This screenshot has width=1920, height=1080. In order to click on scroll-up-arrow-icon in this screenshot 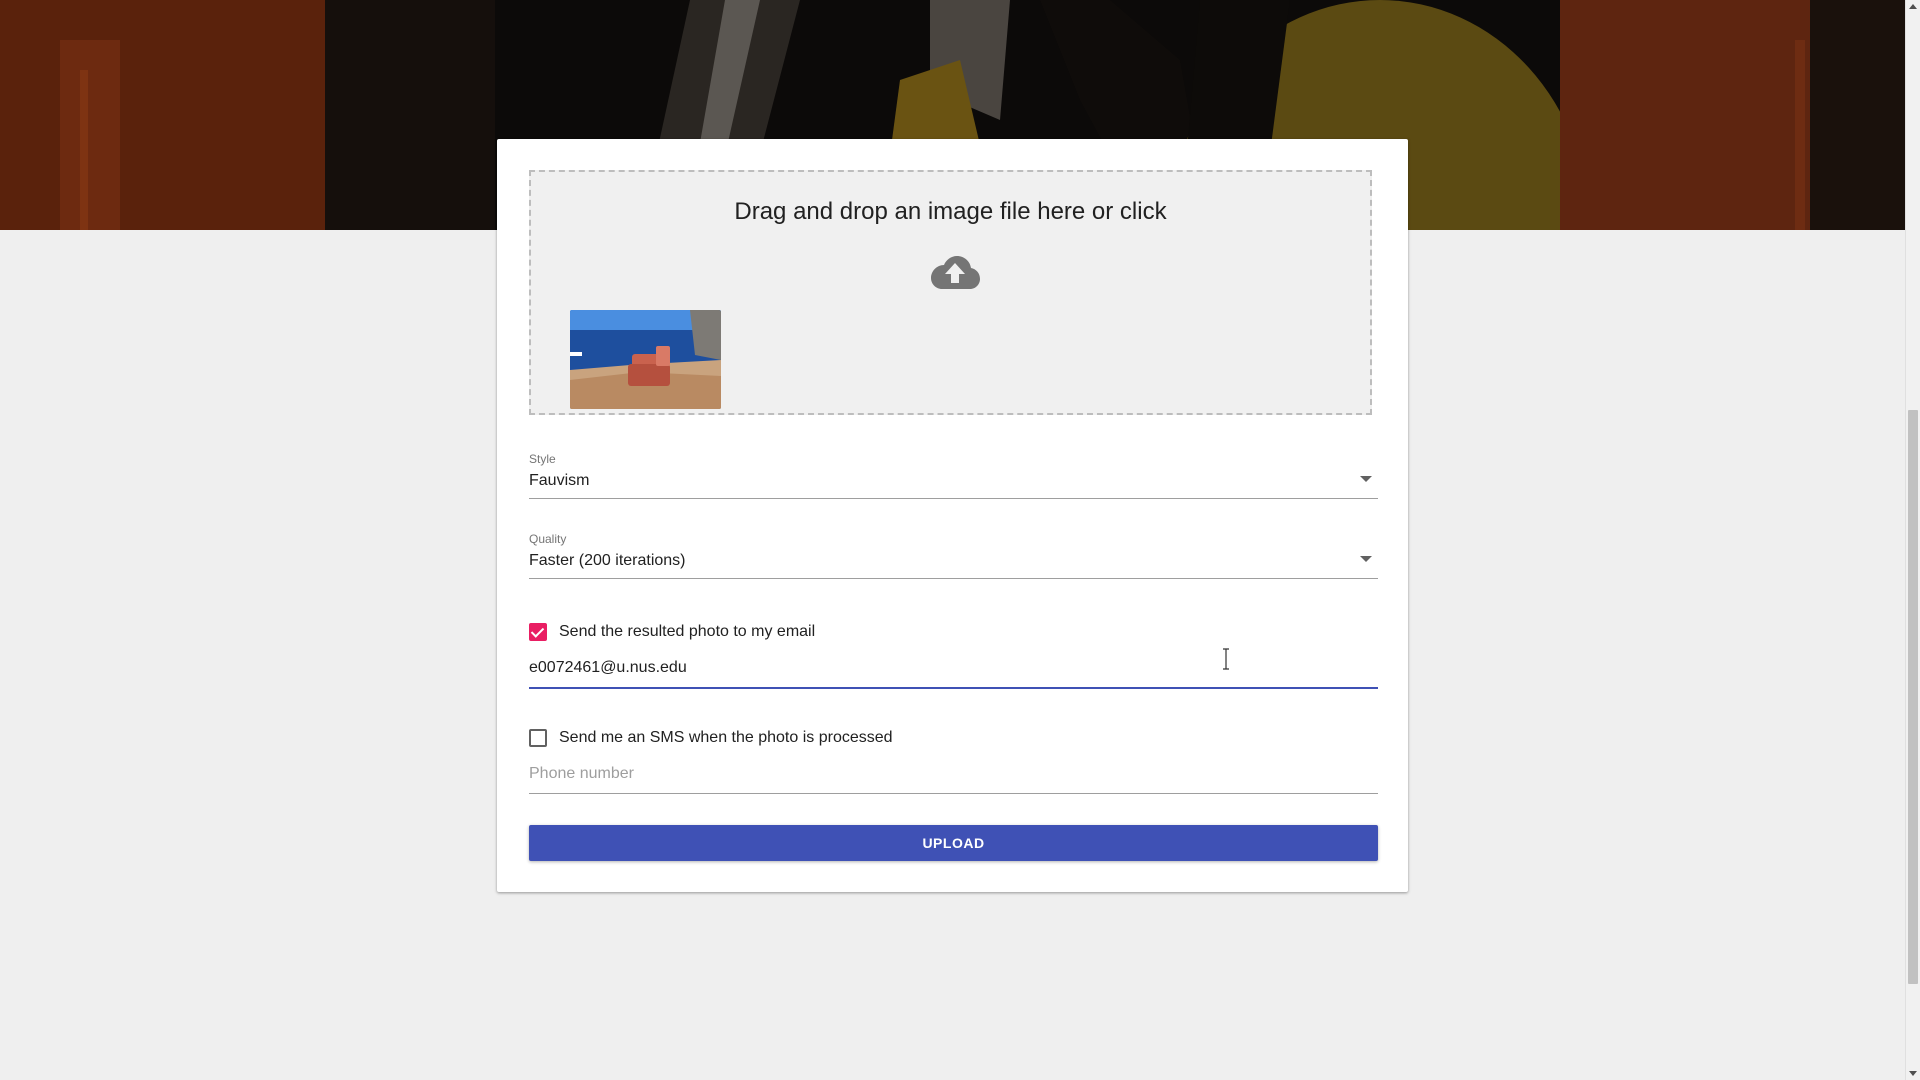, I will do `click(1913, 6)`.